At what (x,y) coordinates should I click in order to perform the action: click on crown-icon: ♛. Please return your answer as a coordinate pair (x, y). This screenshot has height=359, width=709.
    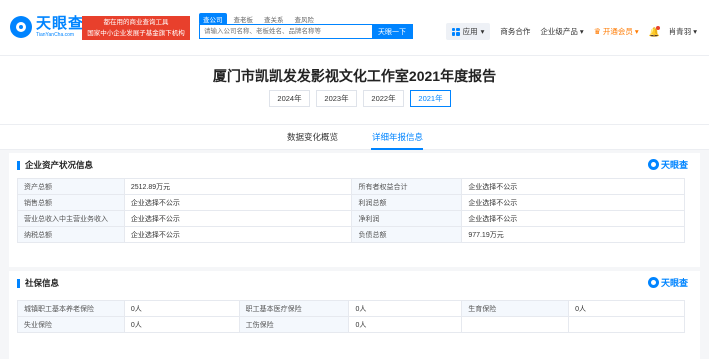
    Looking at the image, I should click on (597, 31).